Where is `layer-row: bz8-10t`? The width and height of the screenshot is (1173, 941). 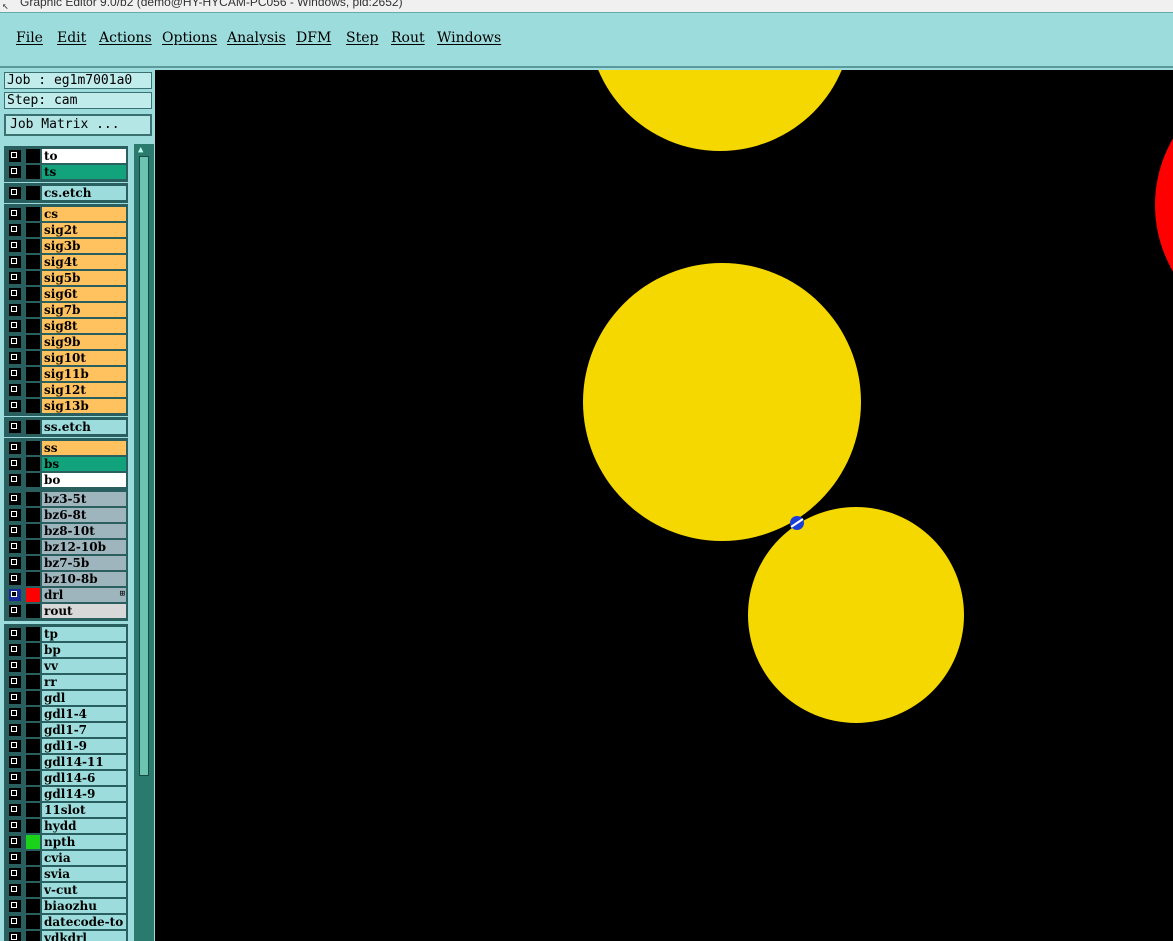 layer-row: bz8-10t is located at coordinates (66, 531).